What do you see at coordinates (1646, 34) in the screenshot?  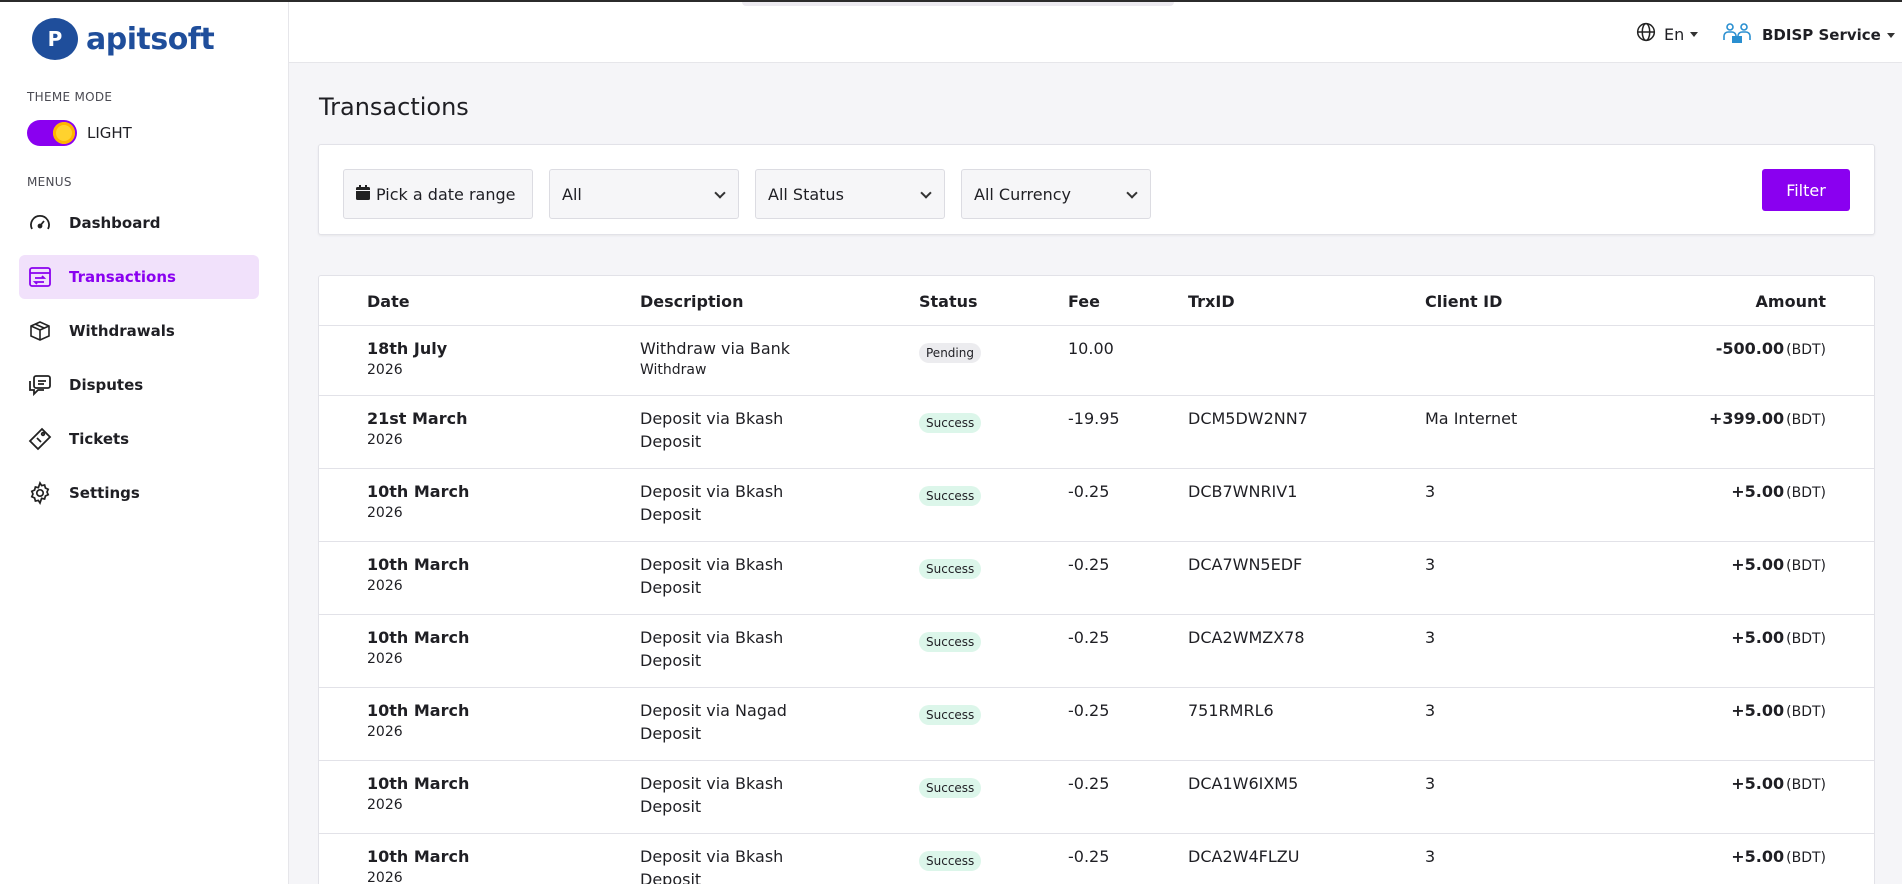 I see `globe-icon` at bounding box center [1646, 34].